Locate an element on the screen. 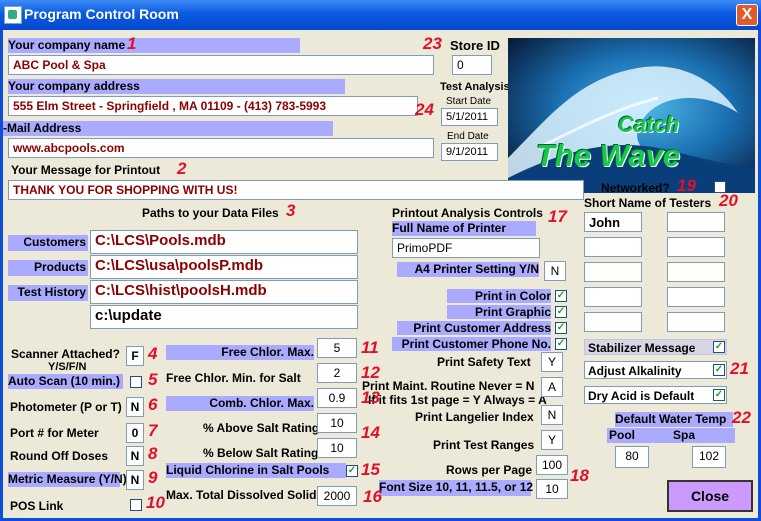  marker-16: 16 is located at coordinates (372, 496).